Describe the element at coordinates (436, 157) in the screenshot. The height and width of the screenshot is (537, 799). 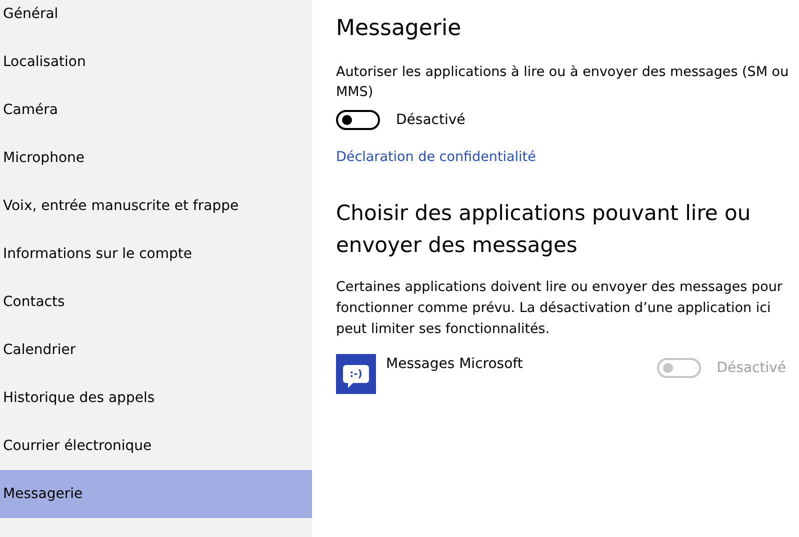
I see `privacy-link: Déclaration de confidentialité` at that location.